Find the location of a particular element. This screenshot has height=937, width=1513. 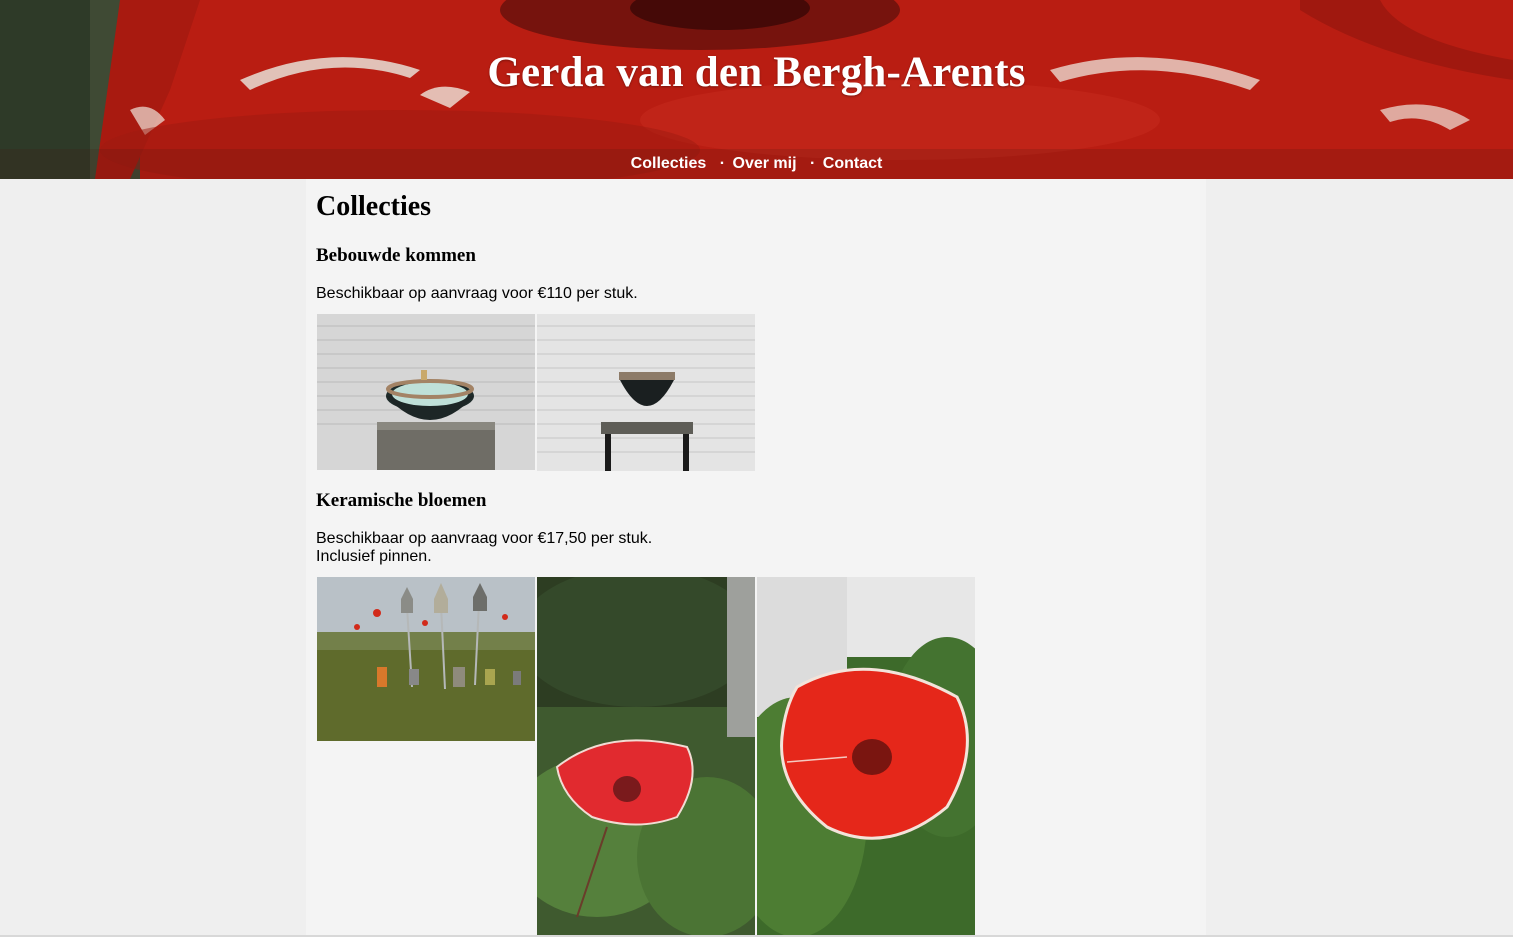

page-title: Collecties is located at coordinates (374, 206).